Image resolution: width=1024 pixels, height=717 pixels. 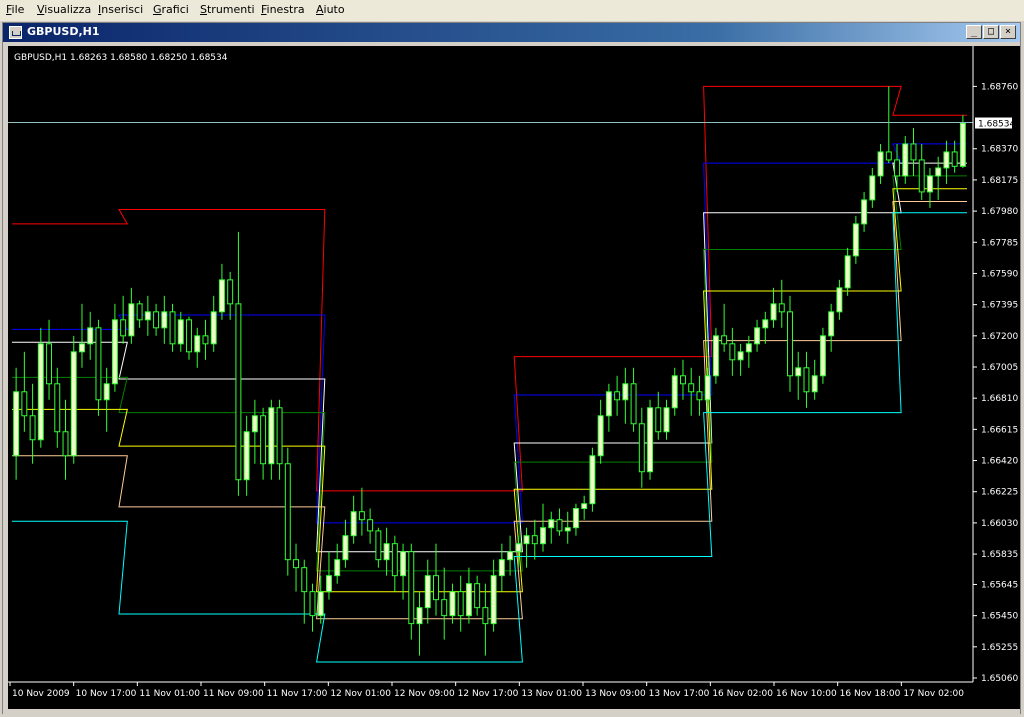 I want to click on y-tick-label: 1.65645, so click(x=999, y=585).